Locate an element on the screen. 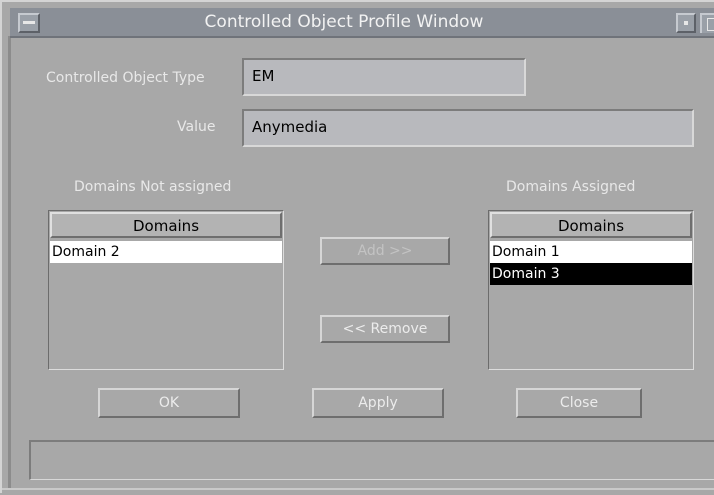  maximize-button is located at coordinates (707, 23).